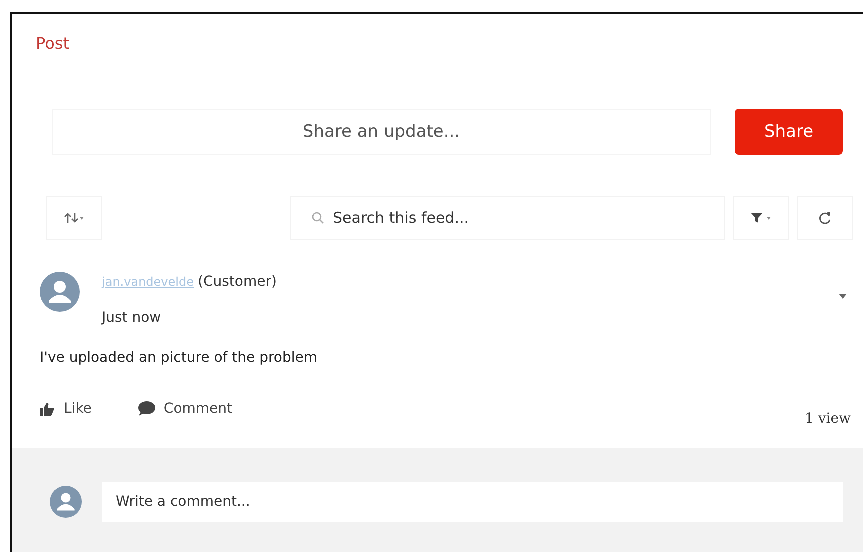 The width and height of the screenshot is (863, 554). Describe the element at coordinates (74, 218) in the screenshot. I see `sort-icon` at that location.